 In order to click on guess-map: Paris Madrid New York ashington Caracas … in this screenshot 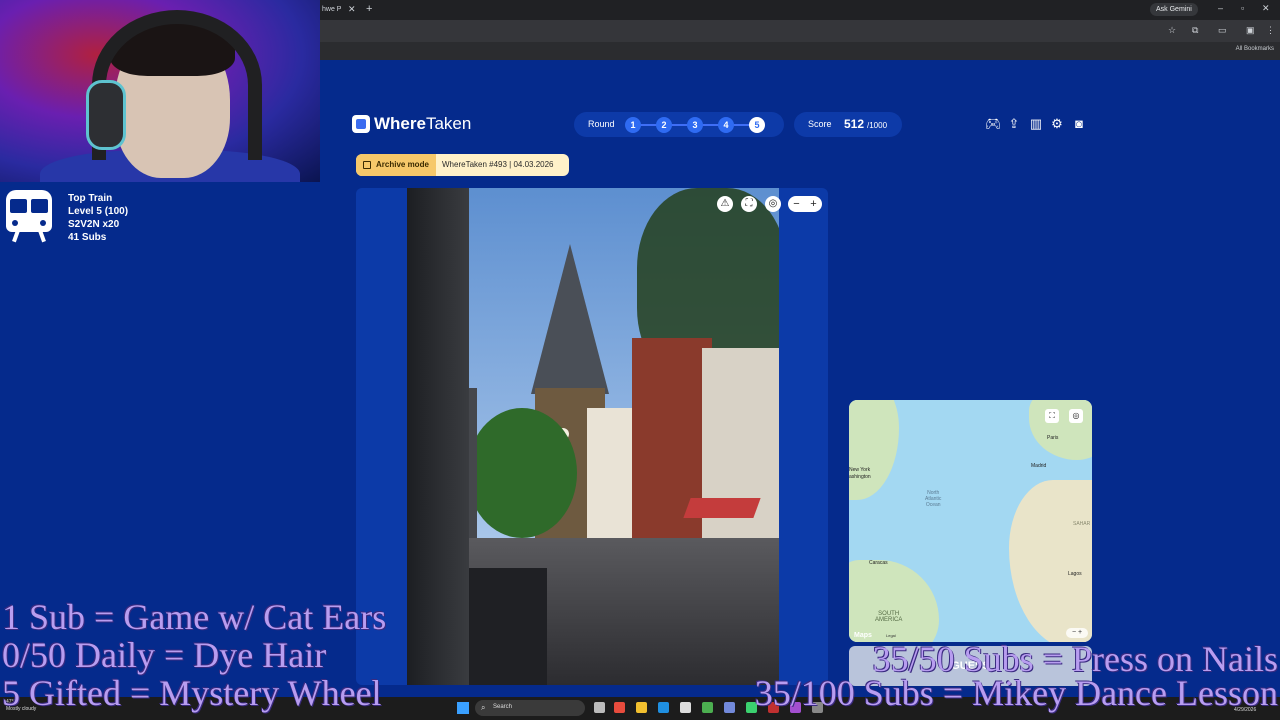, I will do `click(970, 521)`.